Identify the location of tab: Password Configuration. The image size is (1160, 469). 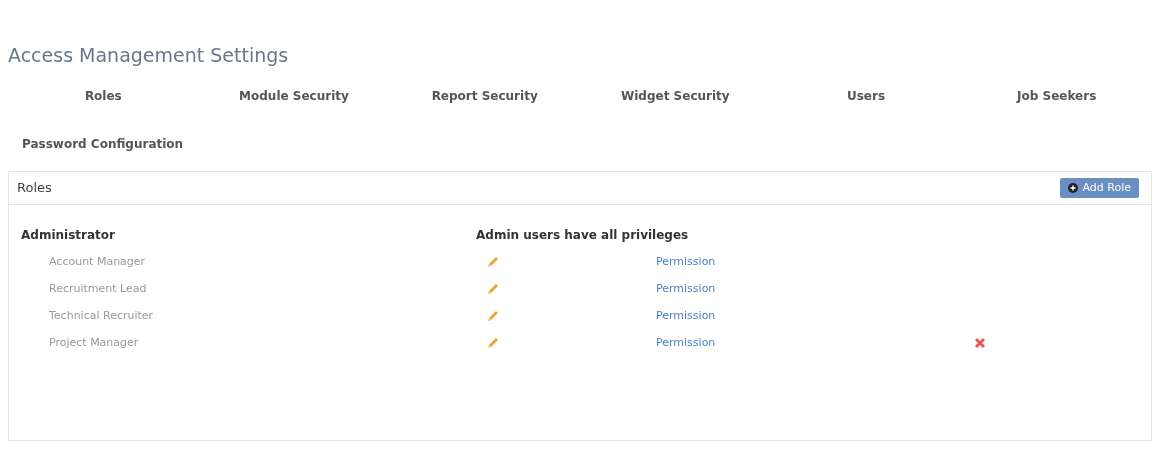
(96, 143).